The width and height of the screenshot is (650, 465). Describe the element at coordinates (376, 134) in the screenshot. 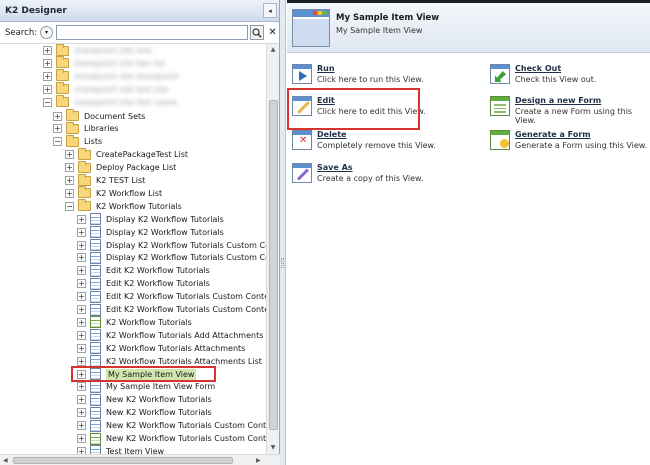

I see `action-title: Delete` at that location.